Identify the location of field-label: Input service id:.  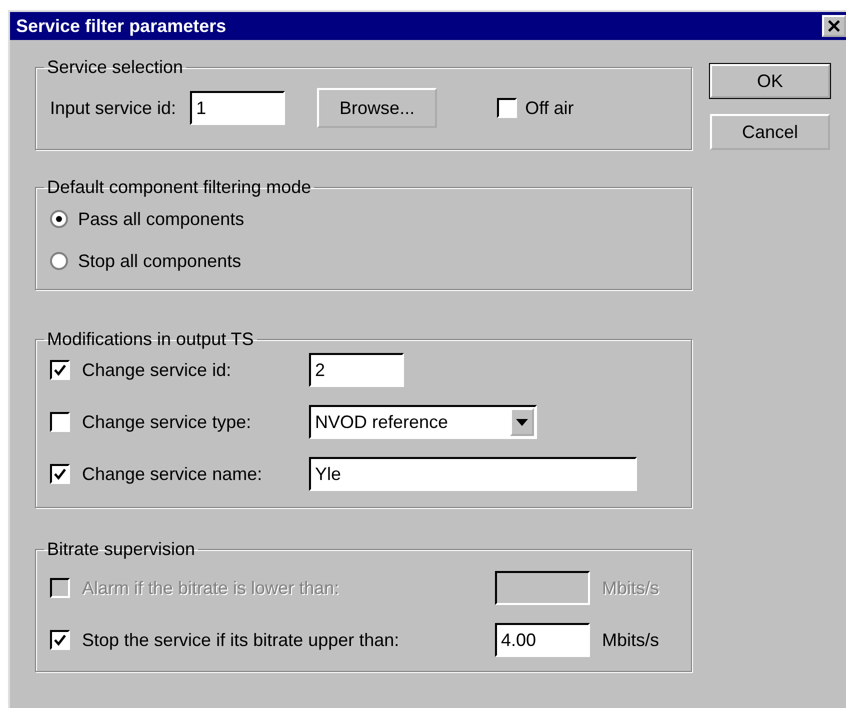
(113, 108).